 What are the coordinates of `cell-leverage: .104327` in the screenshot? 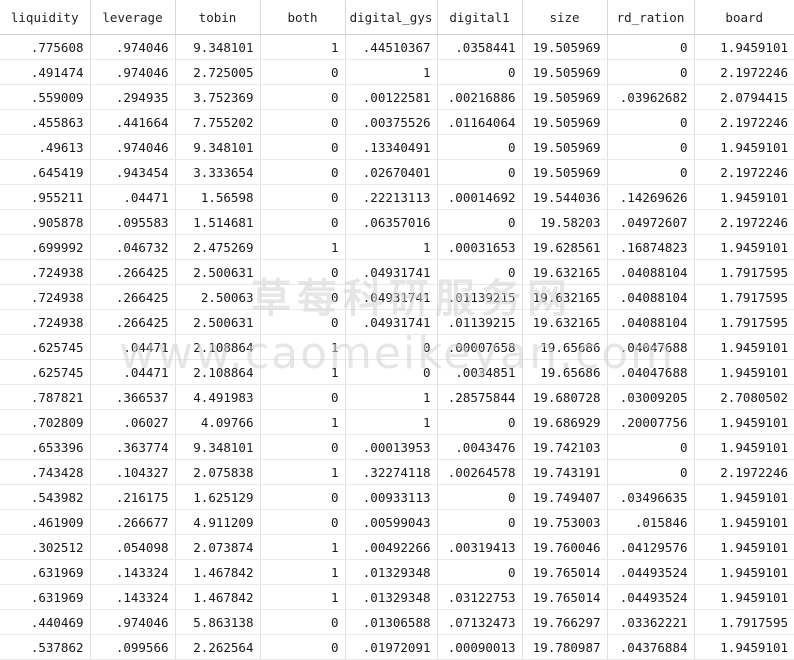 It's located at (133, 472).